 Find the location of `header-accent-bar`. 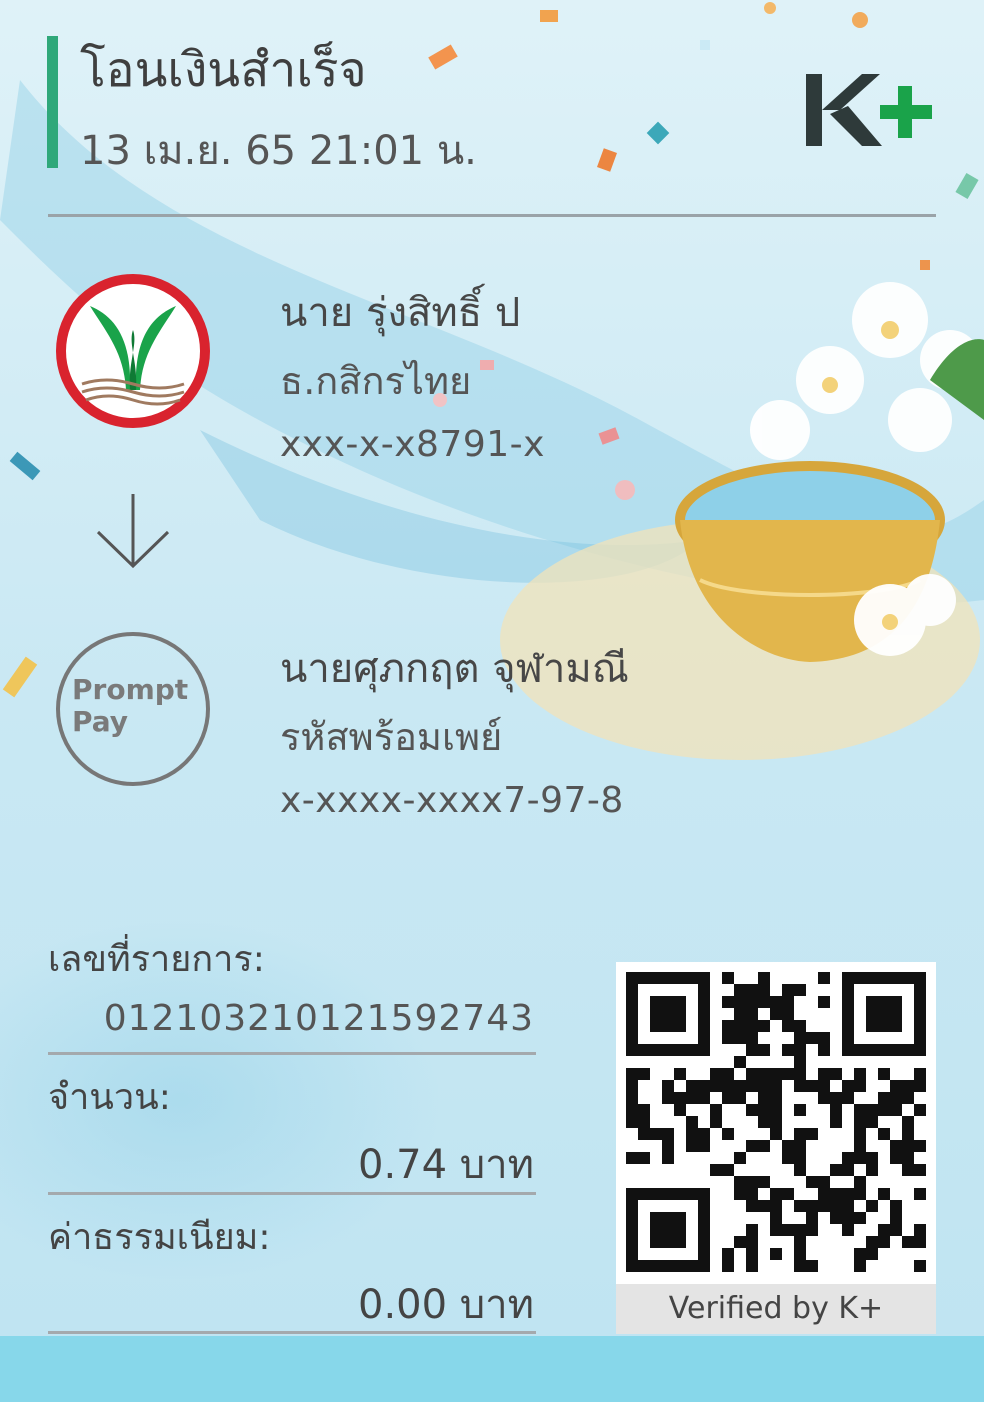

header-accent-bar is located at coordinates (52, 102).